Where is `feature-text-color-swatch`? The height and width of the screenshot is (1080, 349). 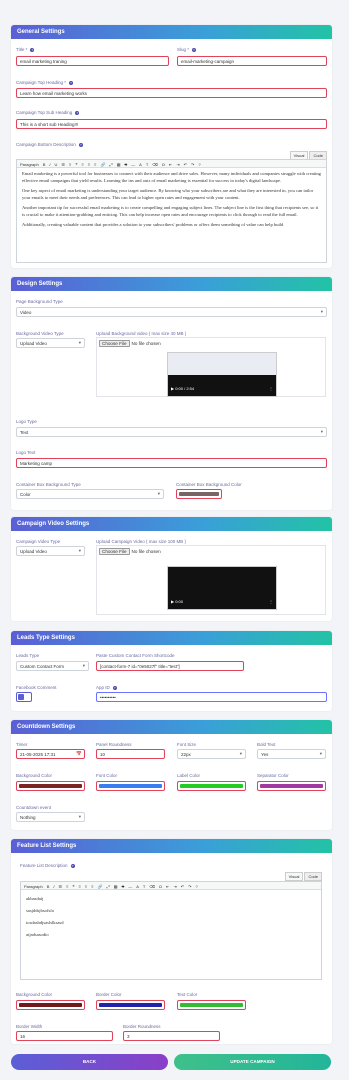
feature-text-color-swatch is located at coordinates (211, 1005).